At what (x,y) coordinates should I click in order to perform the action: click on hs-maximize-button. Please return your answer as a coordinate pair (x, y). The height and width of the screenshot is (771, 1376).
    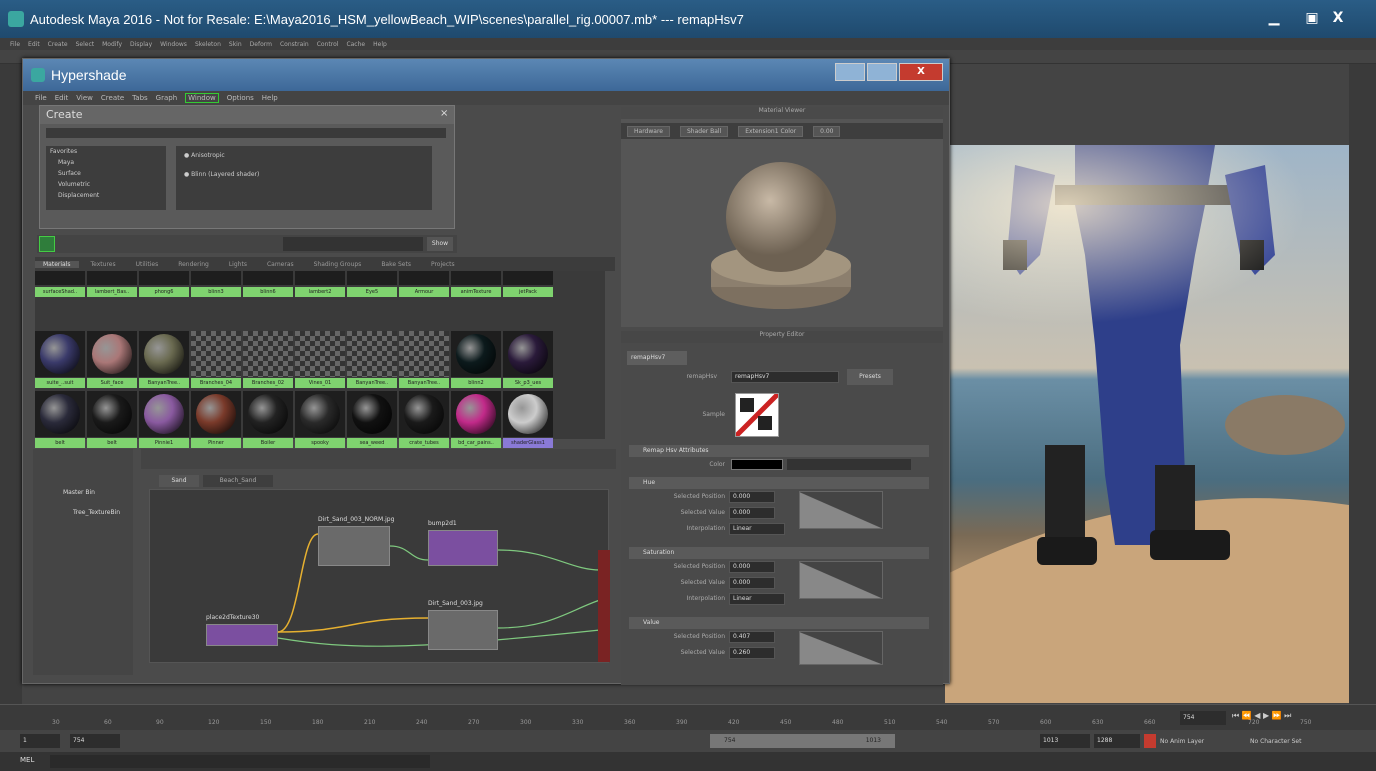
    Looking at the image, I should click on (882, 72).